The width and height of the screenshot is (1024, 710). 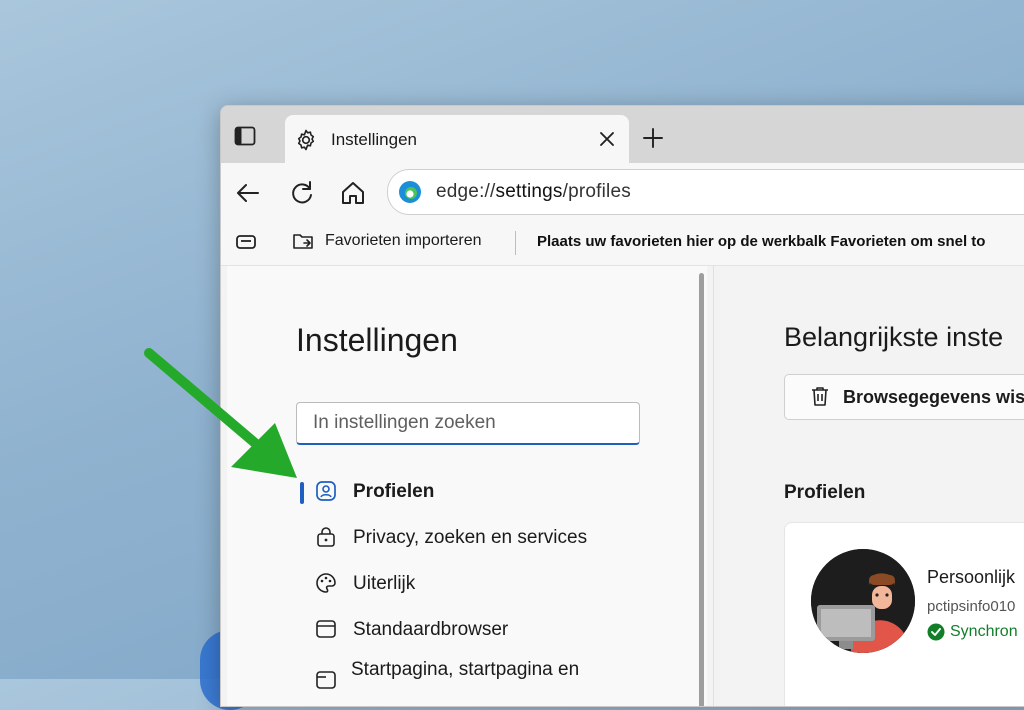 What do you see at coordinates (457, 139) in the screenshot?
I see `tab-settings: Instellingen` at bounding box center [457, 139].